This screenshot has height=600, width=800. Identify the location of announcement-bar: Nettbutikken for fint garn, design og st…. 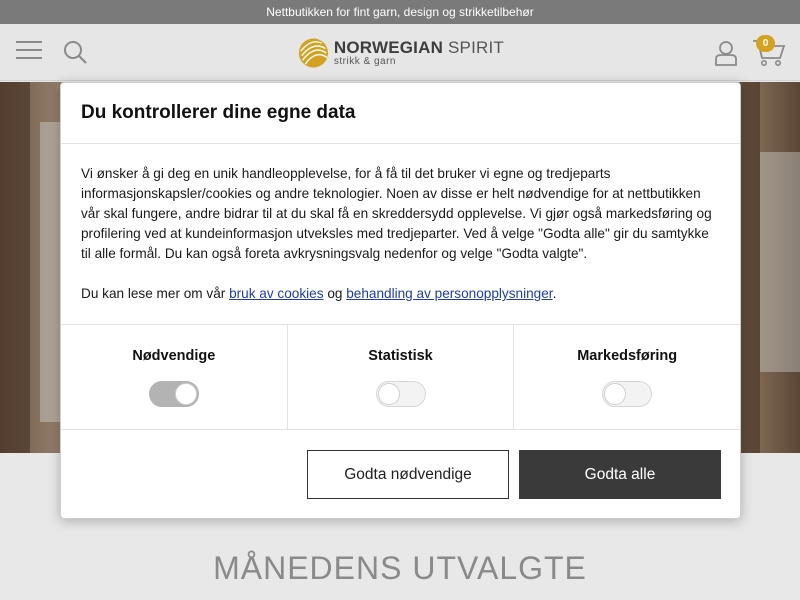
(400, 12).